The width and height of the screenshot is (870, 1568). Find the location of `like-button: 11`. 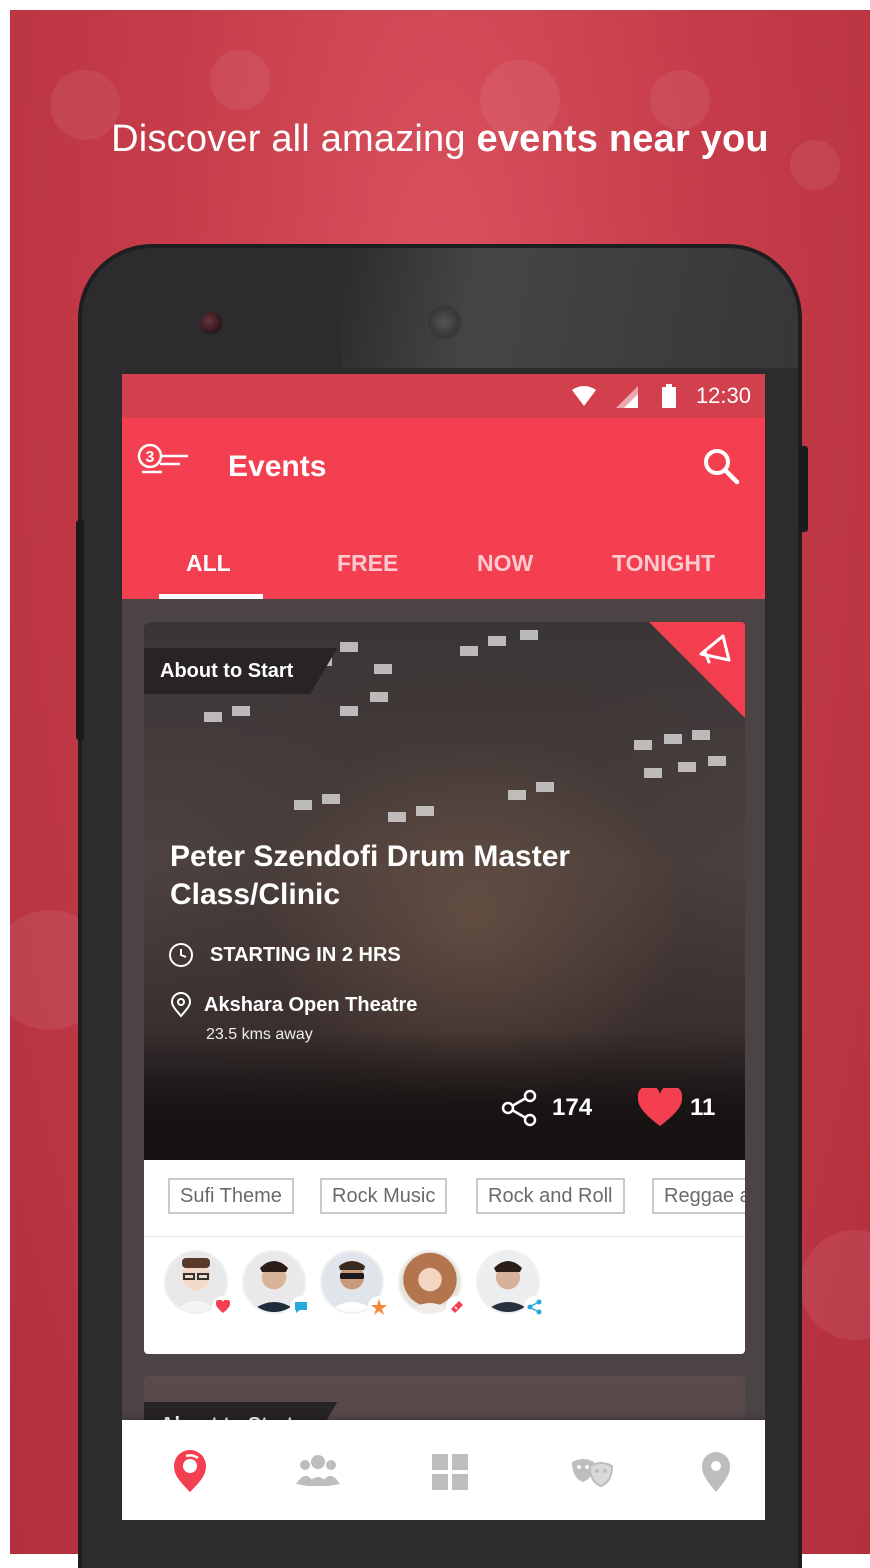

like-button: 11 is located at coordinates (676, 1106).